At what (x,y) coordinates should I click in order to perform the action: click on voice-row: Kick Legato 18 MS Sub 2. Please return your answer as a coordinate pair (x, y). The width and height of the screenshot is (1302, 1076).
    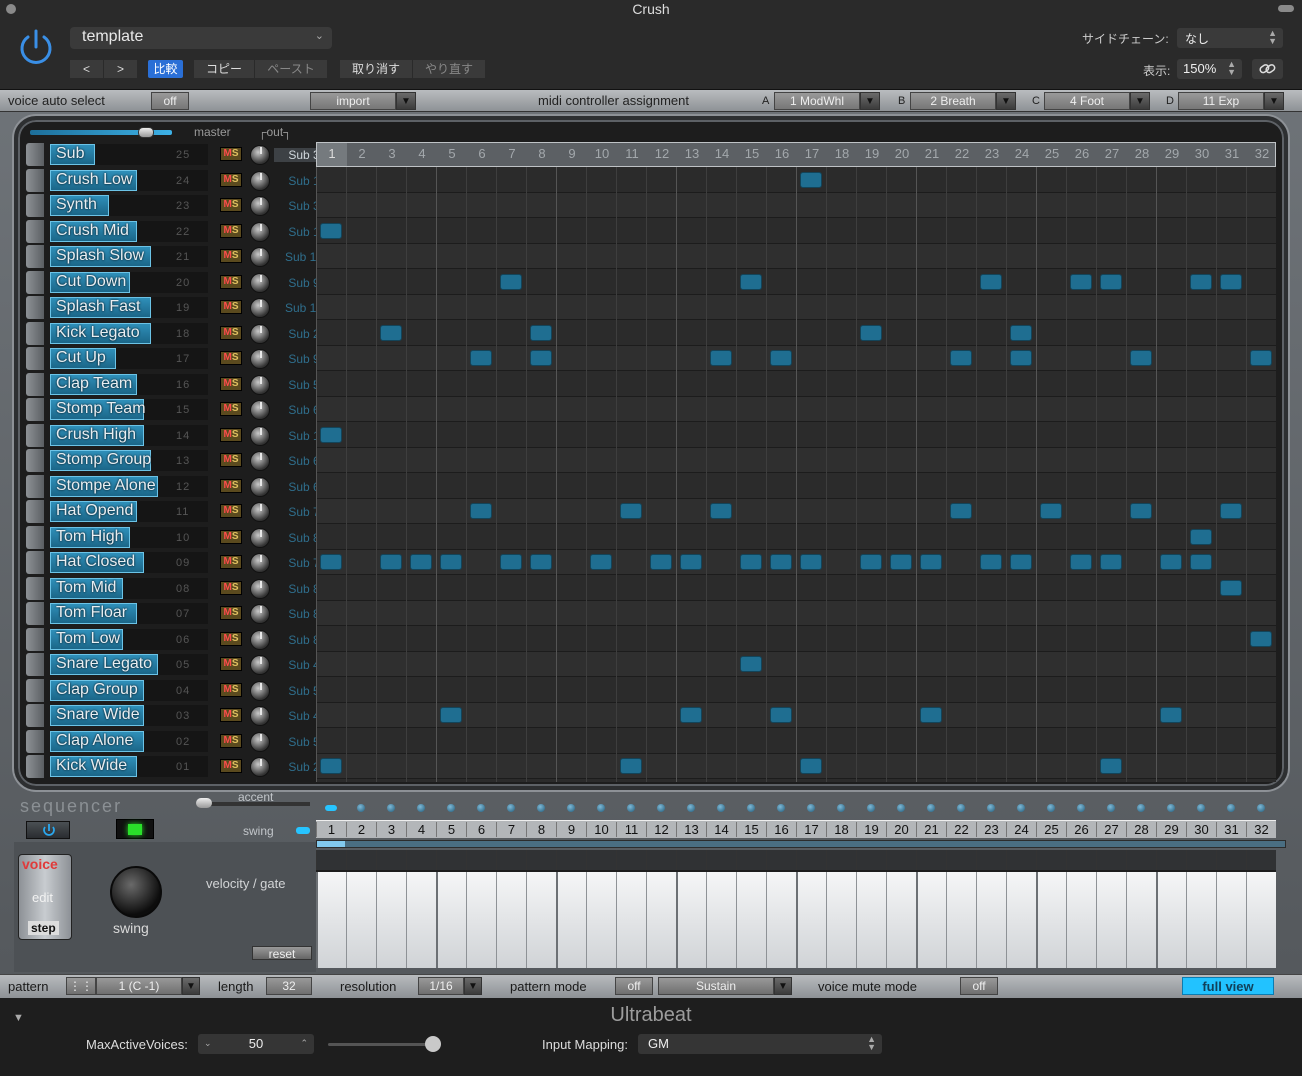
    Looking at the image, I should click on (173, 333).